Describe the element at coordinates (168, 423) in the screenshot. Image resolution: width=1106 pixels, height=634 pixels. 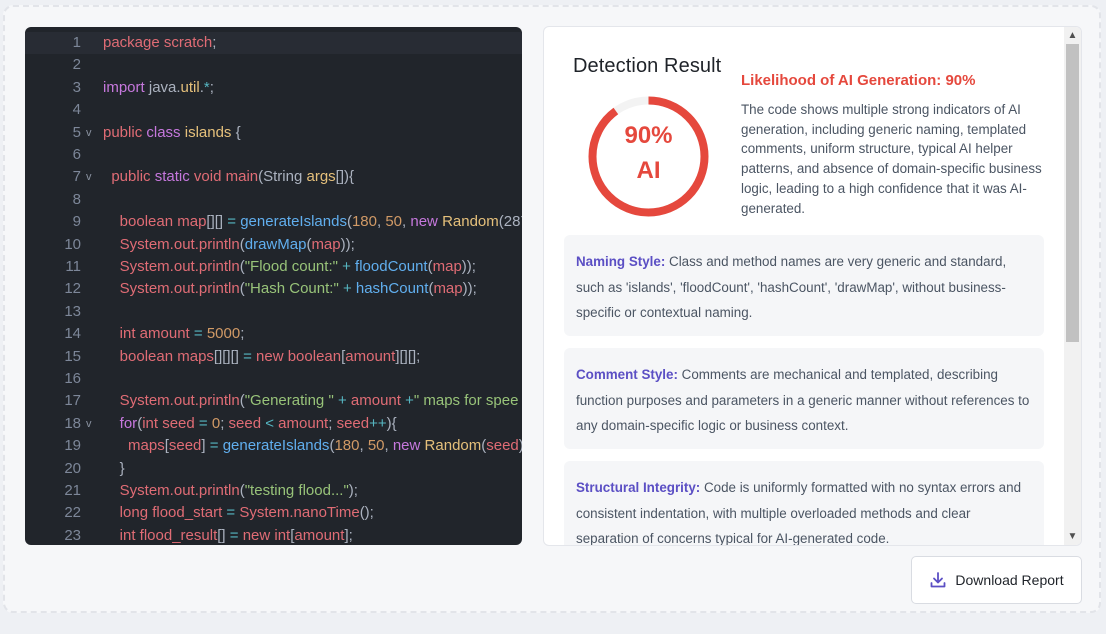
I see `code-token: int seed` at that location.